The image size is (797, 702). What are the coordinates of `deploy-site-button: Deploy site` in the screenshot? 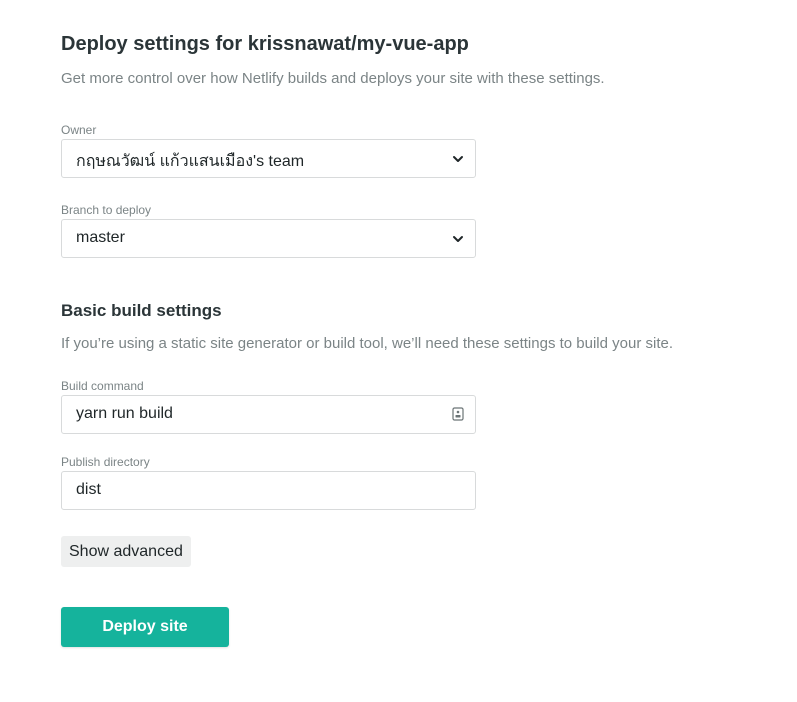 It's located at (145, 627).